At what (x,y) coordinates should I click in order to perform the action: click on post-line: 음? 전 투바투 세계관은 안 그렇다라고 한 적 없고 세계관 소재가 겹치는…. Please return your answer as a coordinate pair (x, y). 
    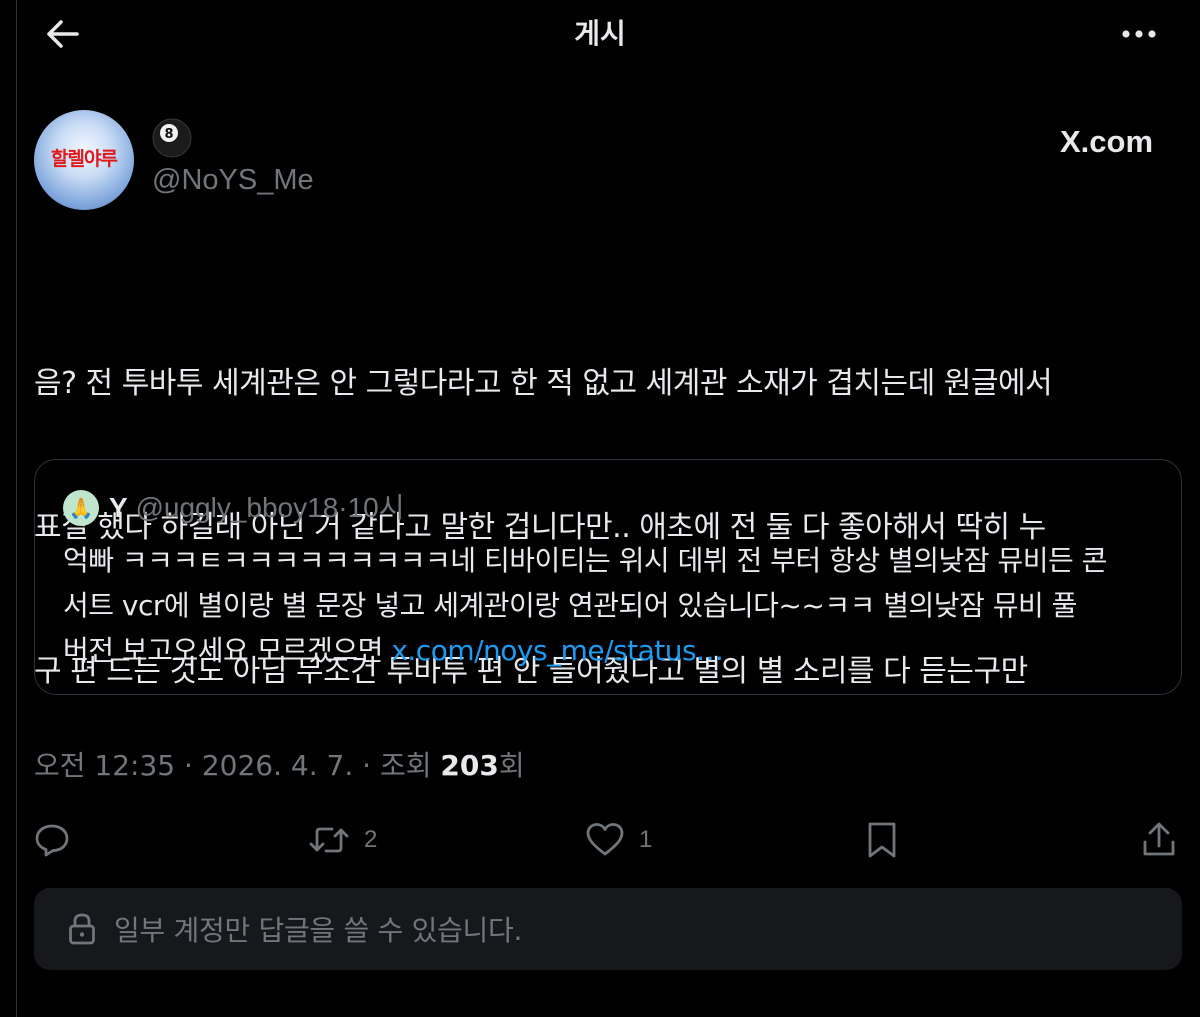
    Looking at the image, I should click on (543, 383).